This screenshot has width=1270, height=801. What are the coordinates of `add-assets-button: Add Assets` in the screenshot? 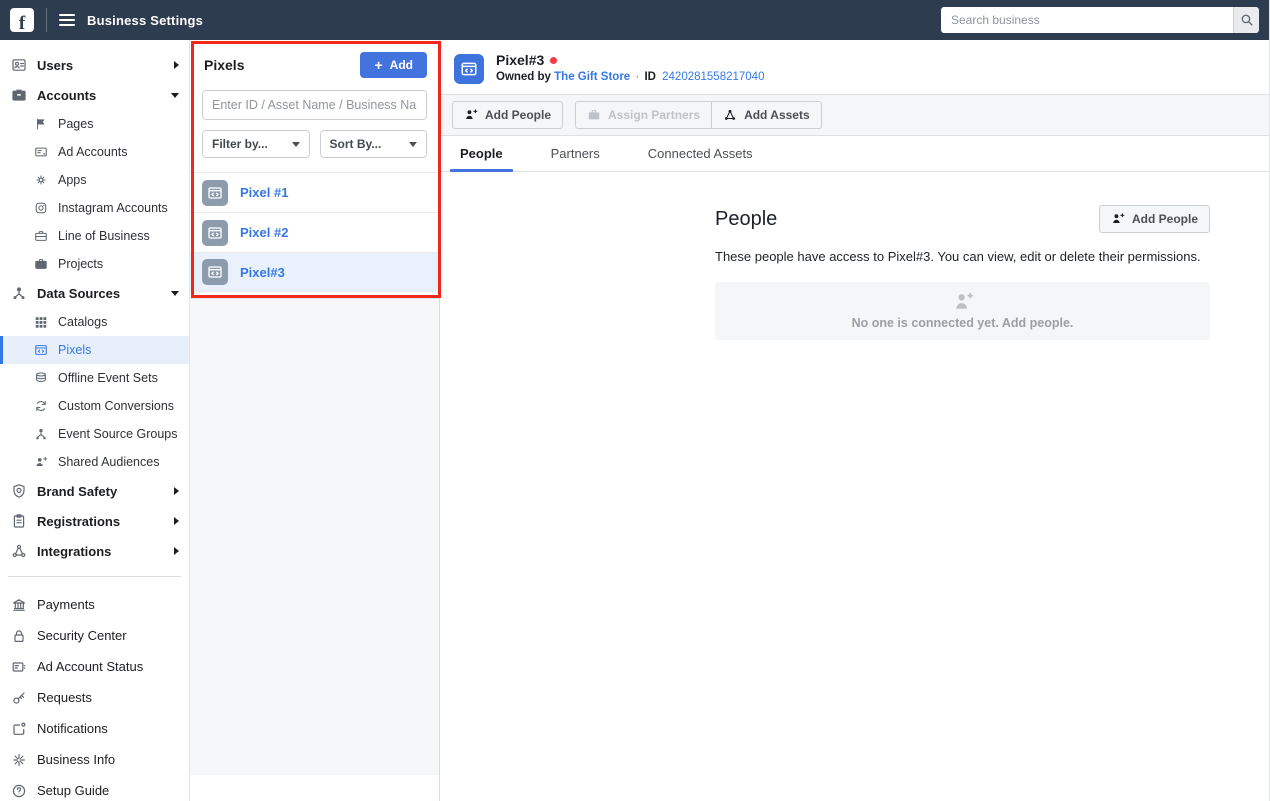 It's located at (767, 115).